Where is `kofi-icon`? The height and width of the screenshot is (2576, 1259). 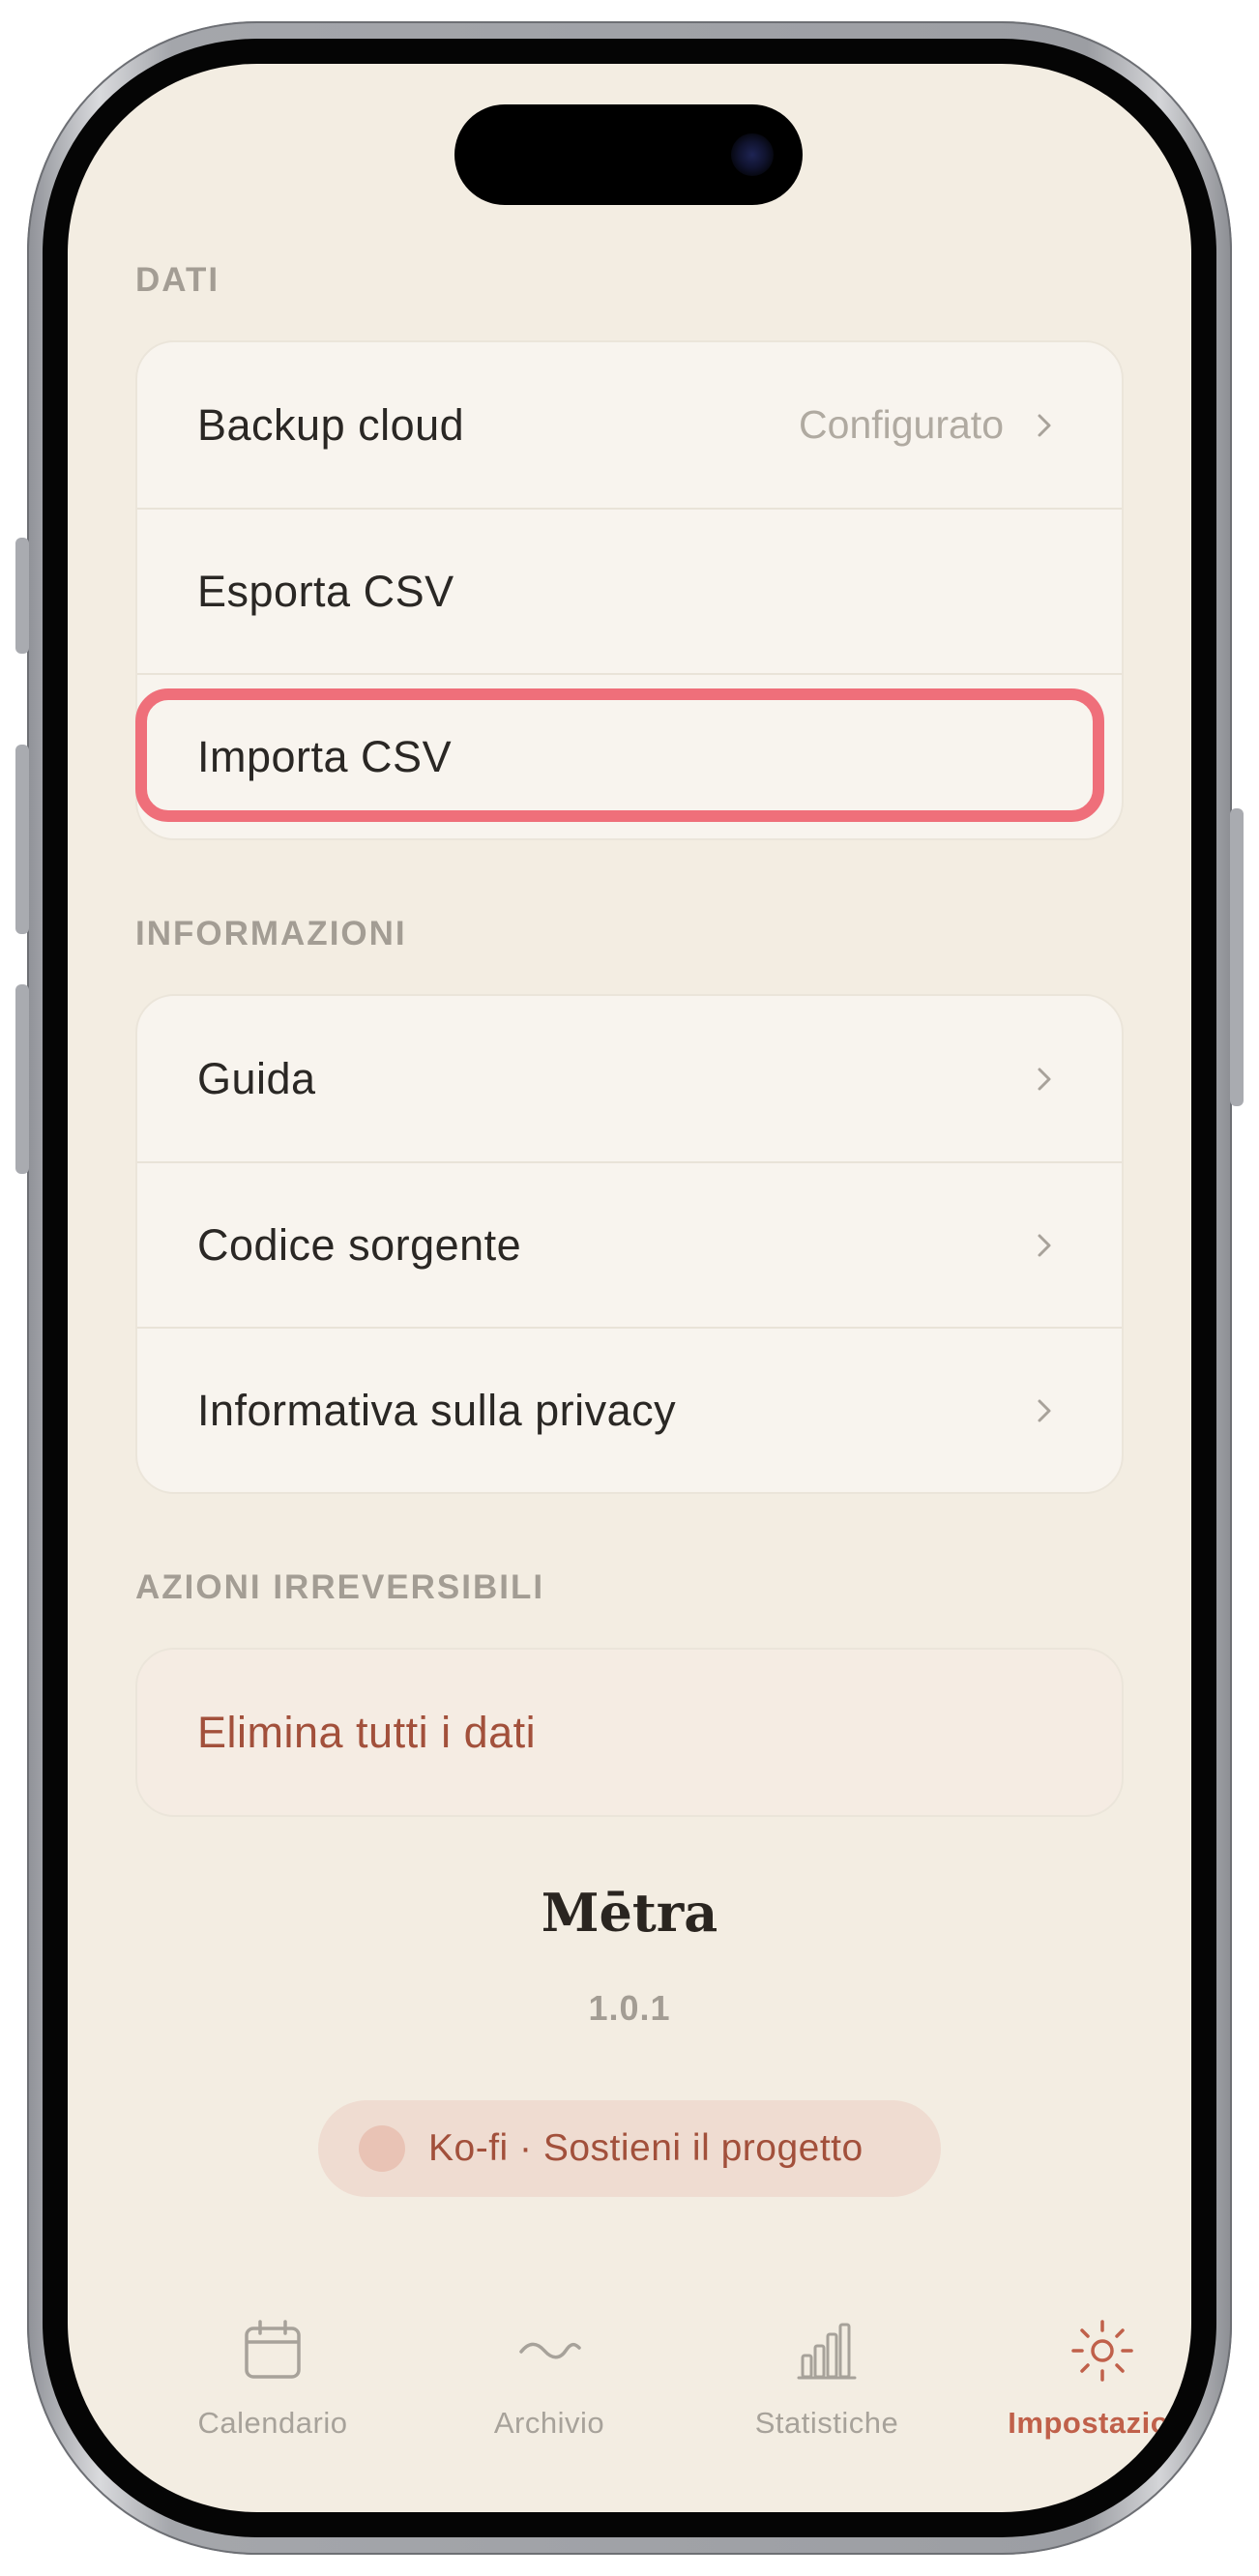
kofi-icon is located at coordinates (382, 2148).